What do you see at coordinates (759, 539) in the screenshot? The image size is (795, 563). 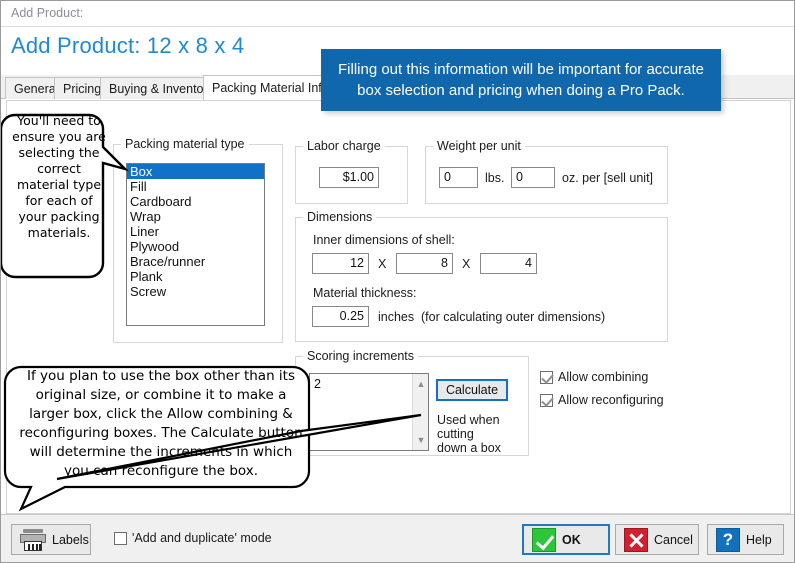 I see `help-button-label: Help` at bounding box center [759, 539].